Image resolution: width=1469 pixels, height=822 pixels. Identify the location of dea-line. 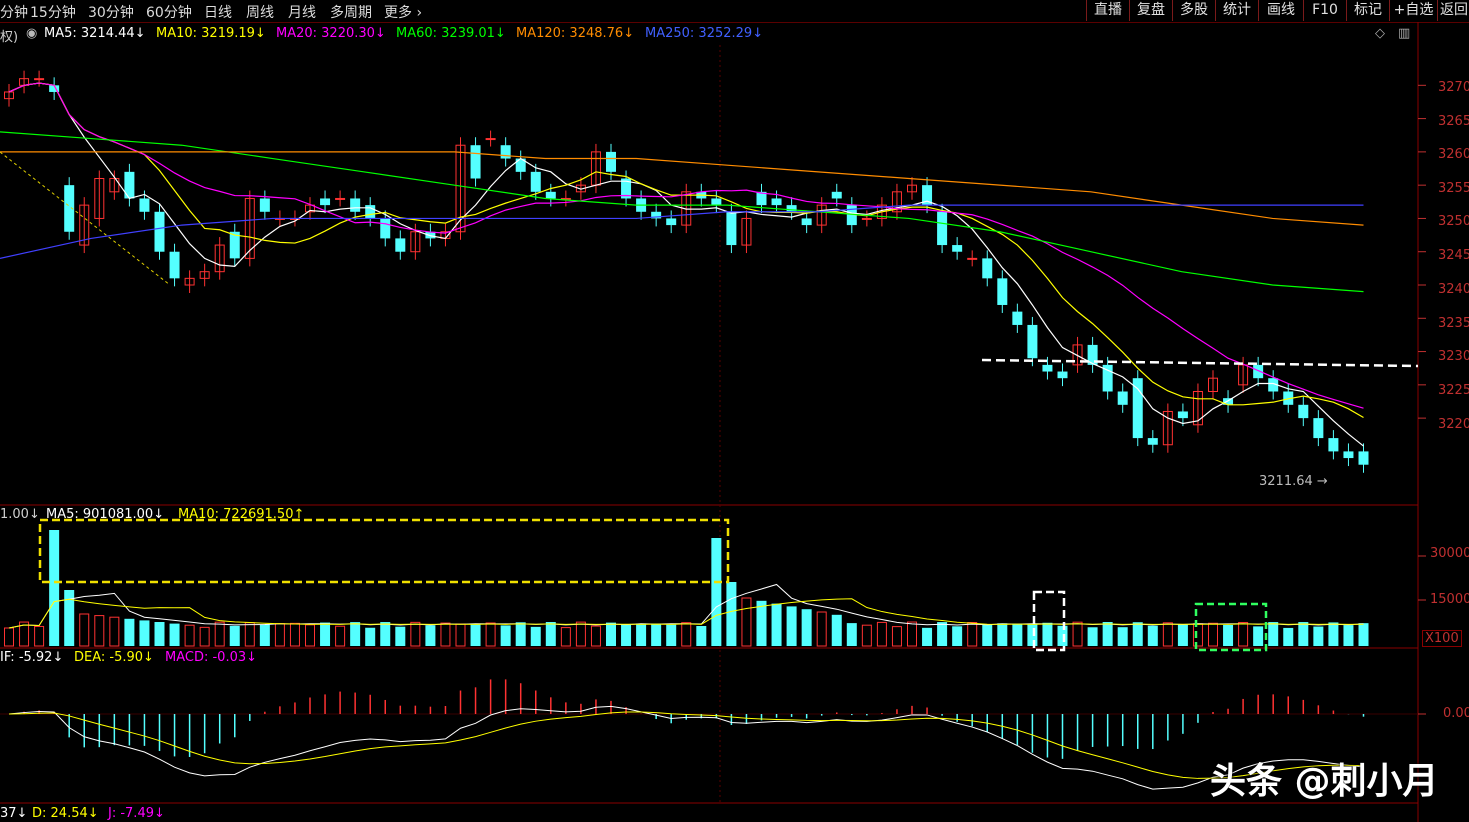
(686, 745).